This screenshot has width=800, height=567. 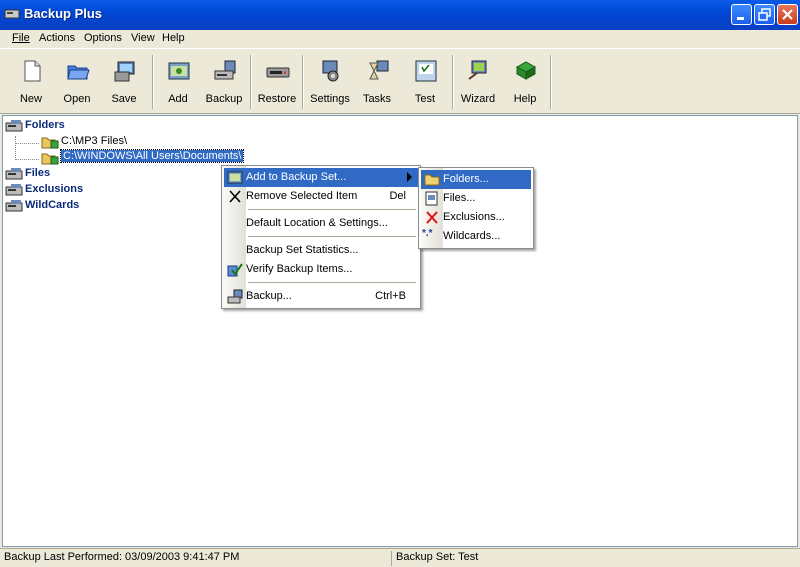 What do you see at coordinates (551, 82) in the screenshot?
I see `toolbar-separator` at bounding box center [551, 82].